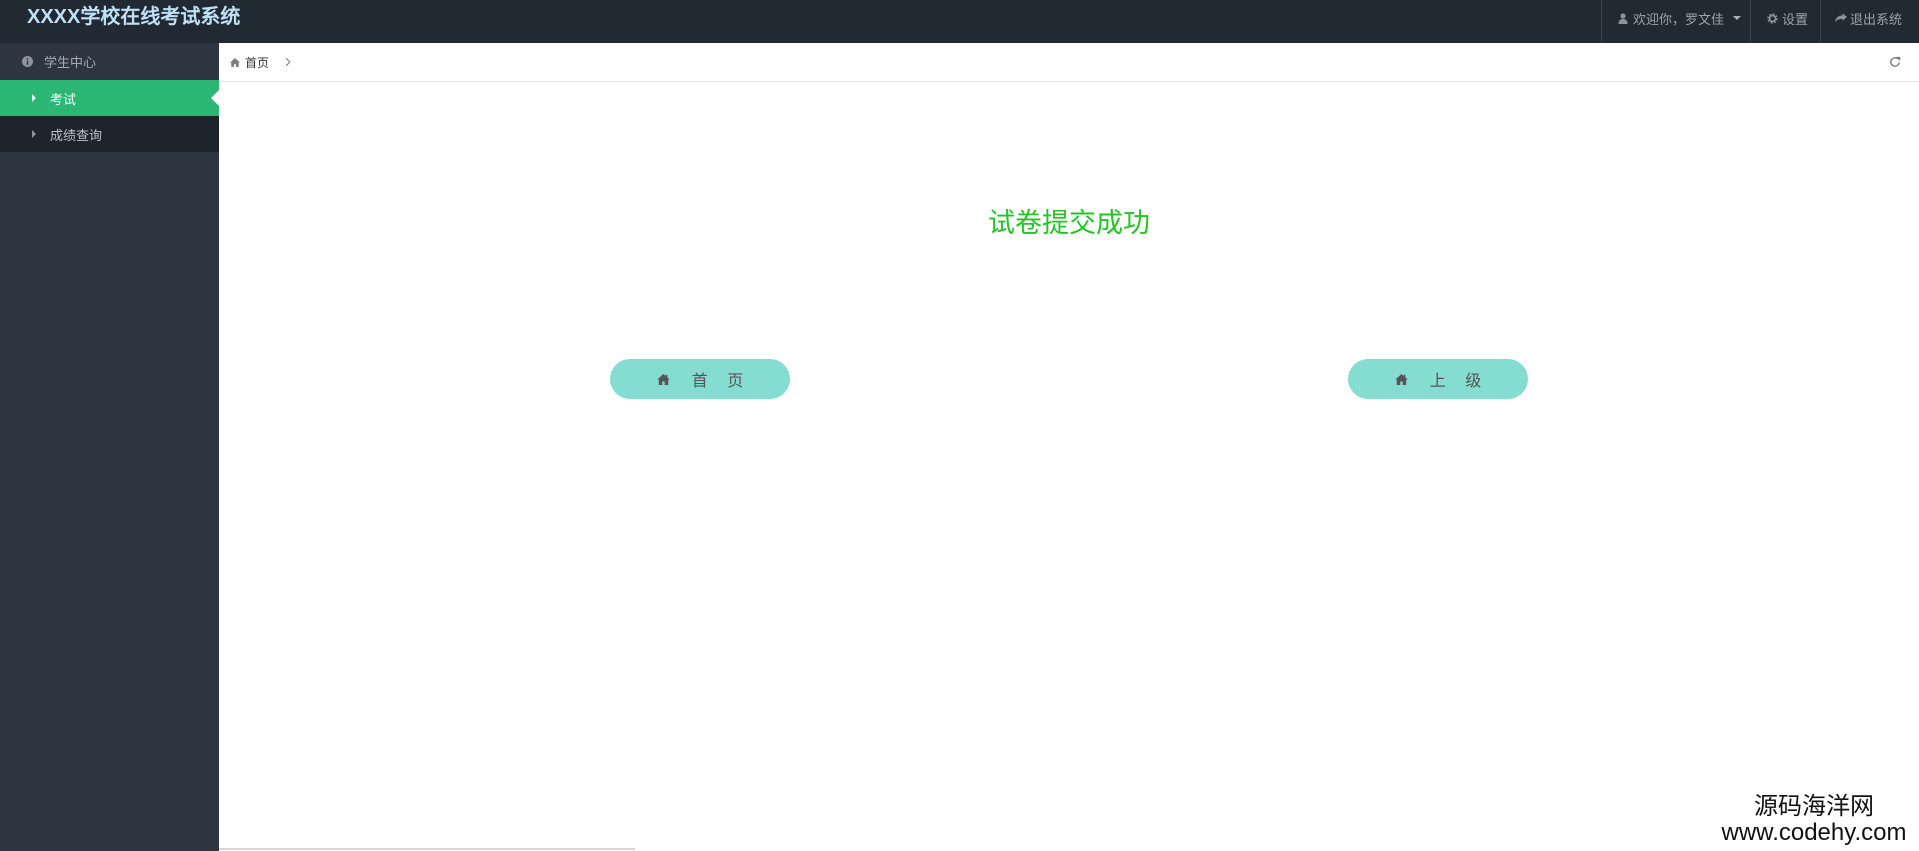 The width and height of the screenshot is (1919, 851). What do you see at coordinates (1814, 806) in the screenshot?
I see `watermark-name: 源码海洋网` at bounding box center [1814, 806].